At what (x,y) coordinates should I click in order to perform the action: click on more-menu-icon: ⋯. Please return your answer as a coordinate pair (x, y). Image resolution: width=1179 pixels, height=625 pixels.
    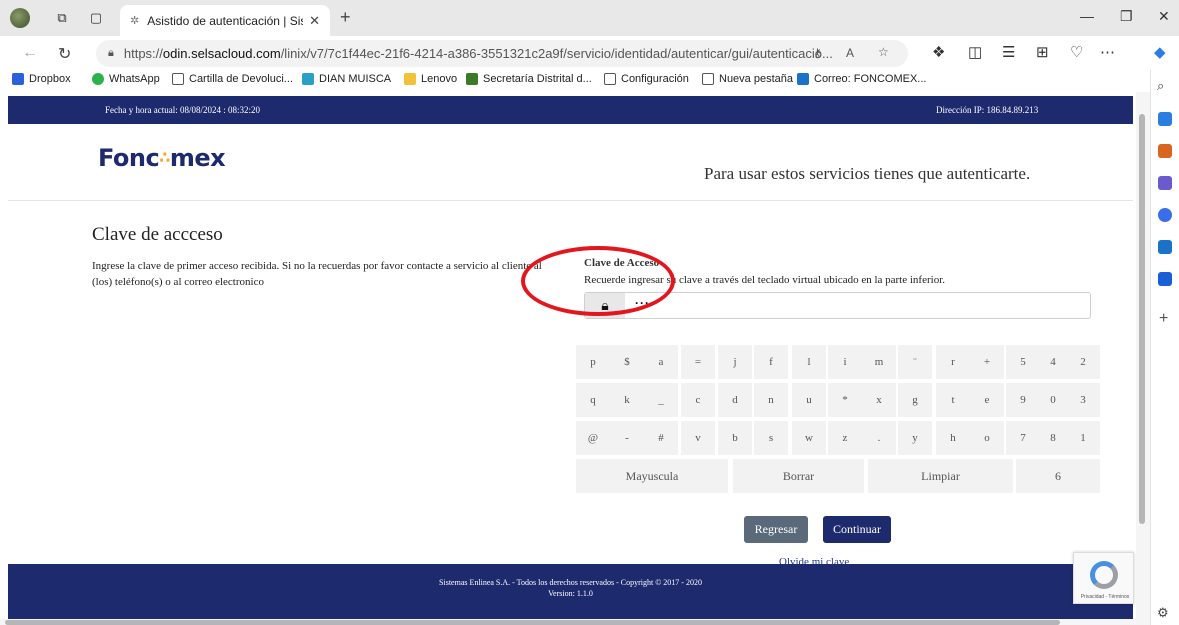
    Looking at the image, I should click on (1107, 52).